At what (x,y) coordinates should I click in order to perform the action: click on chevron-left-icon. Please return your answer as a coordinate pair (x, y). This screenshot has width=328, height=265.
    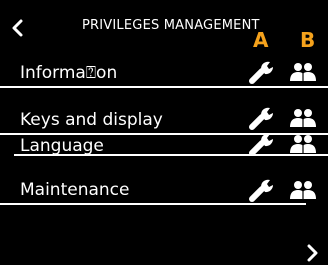
    Looking at the image, I should click on (18, 28).